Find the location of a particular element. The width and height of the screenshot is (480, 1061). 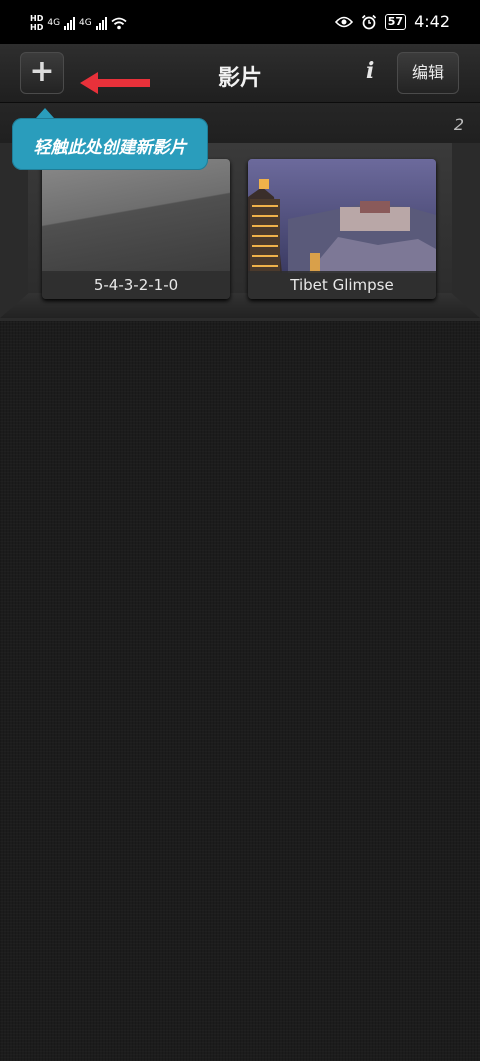

project-card: 5-4-3-2-1-0 is located at coordinates (136, 229).